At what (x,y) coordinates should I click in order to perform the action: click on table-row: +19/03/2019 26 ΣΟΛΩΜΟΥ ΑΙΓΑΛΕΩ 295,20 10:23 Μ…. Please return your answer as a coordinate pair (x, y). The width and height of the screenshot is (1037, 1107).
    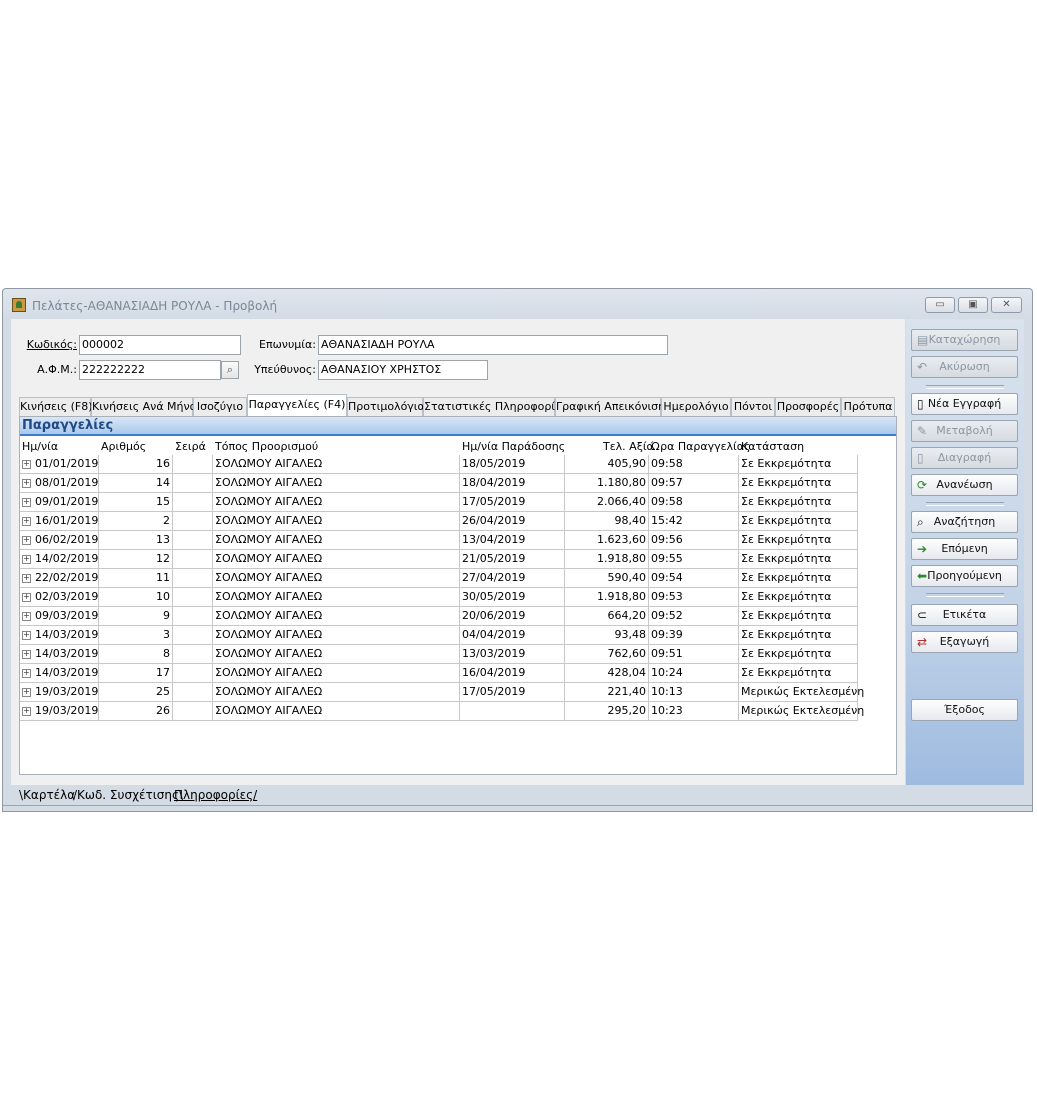
    Looking at the image, I should click on (442, 711).